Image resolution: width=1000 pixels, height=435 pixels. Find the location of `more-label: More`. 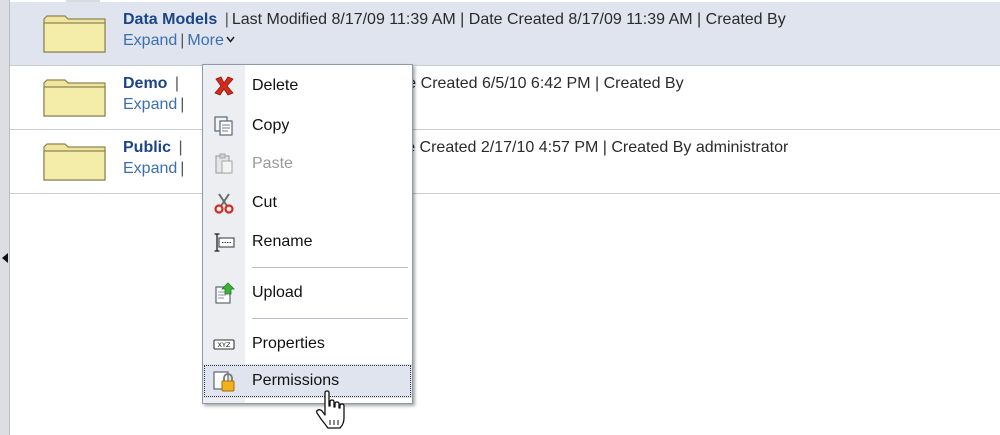

more-label: More is located at coordinates (205, 40).